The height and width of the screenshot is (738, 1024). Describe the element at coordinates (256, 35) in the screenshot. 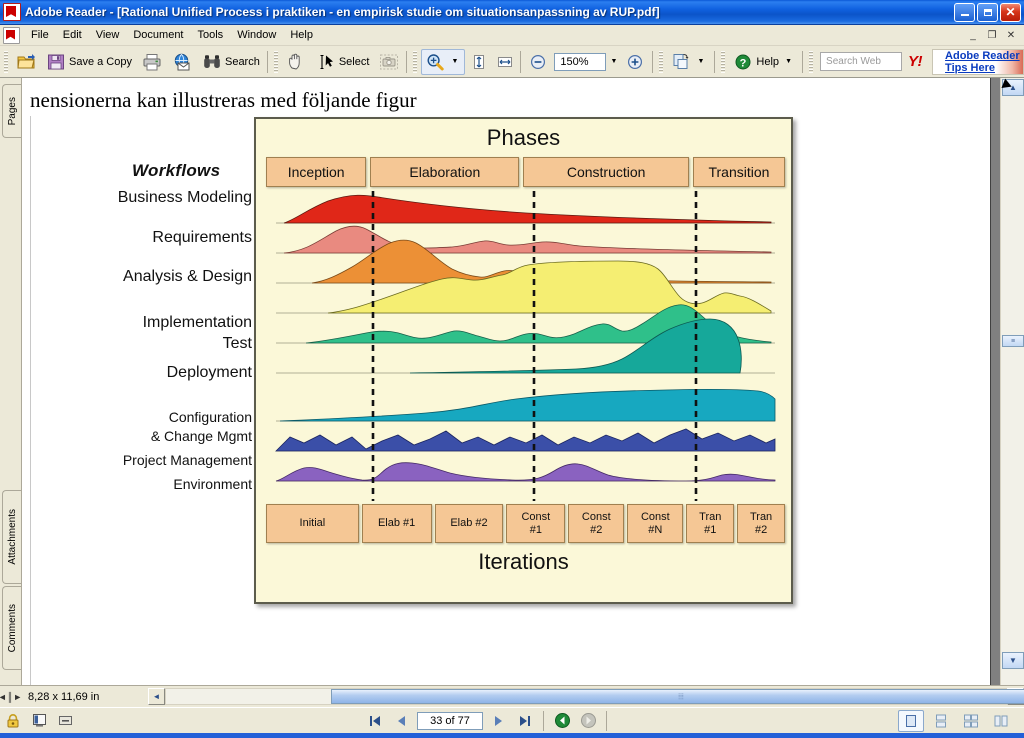

I see `menu-window: Window` at that location.